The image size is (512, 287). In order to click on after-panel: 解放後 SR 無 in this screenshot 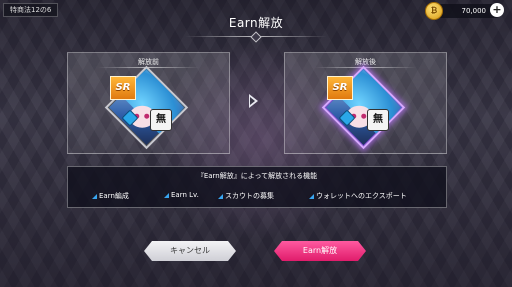, I will do `click(365, 103)`.